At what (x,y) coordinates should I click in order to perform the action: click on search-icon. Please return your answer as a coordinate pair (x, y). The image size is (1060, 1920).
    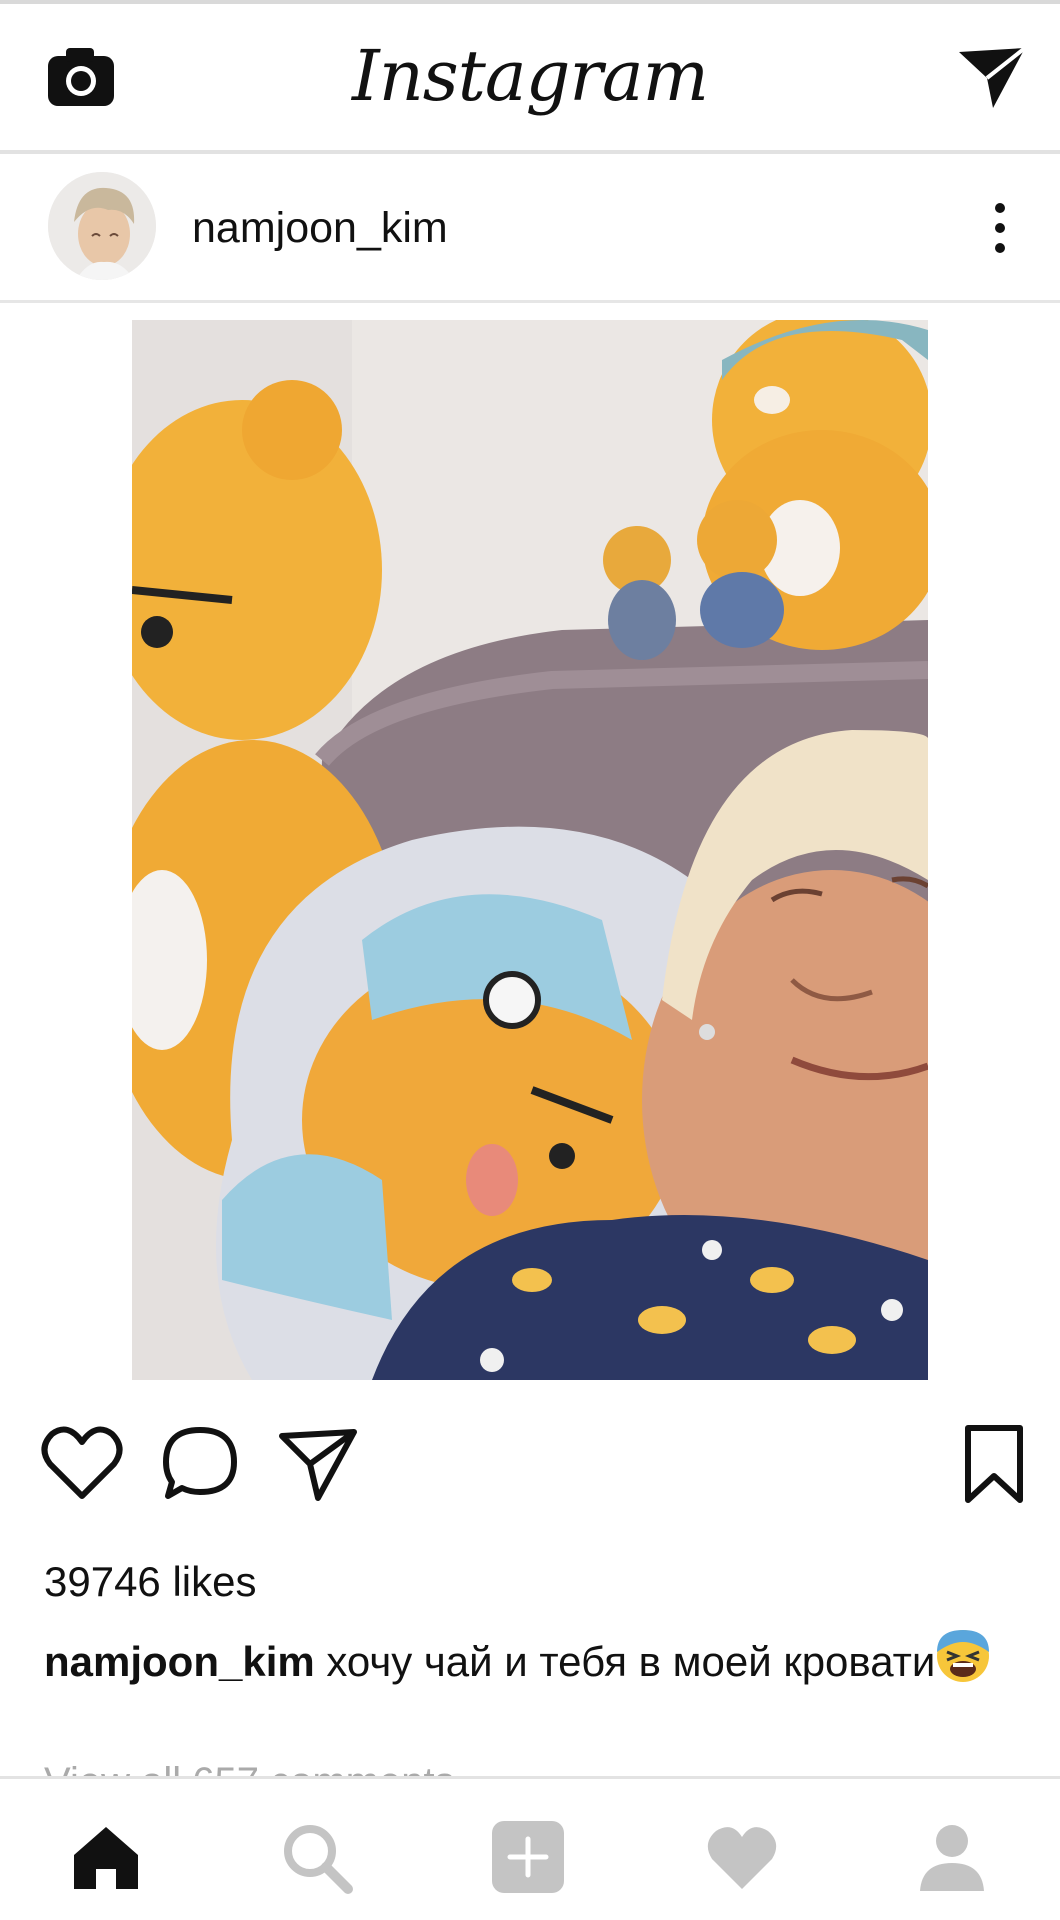
    Looking at the image, I should click on (316, 1857).